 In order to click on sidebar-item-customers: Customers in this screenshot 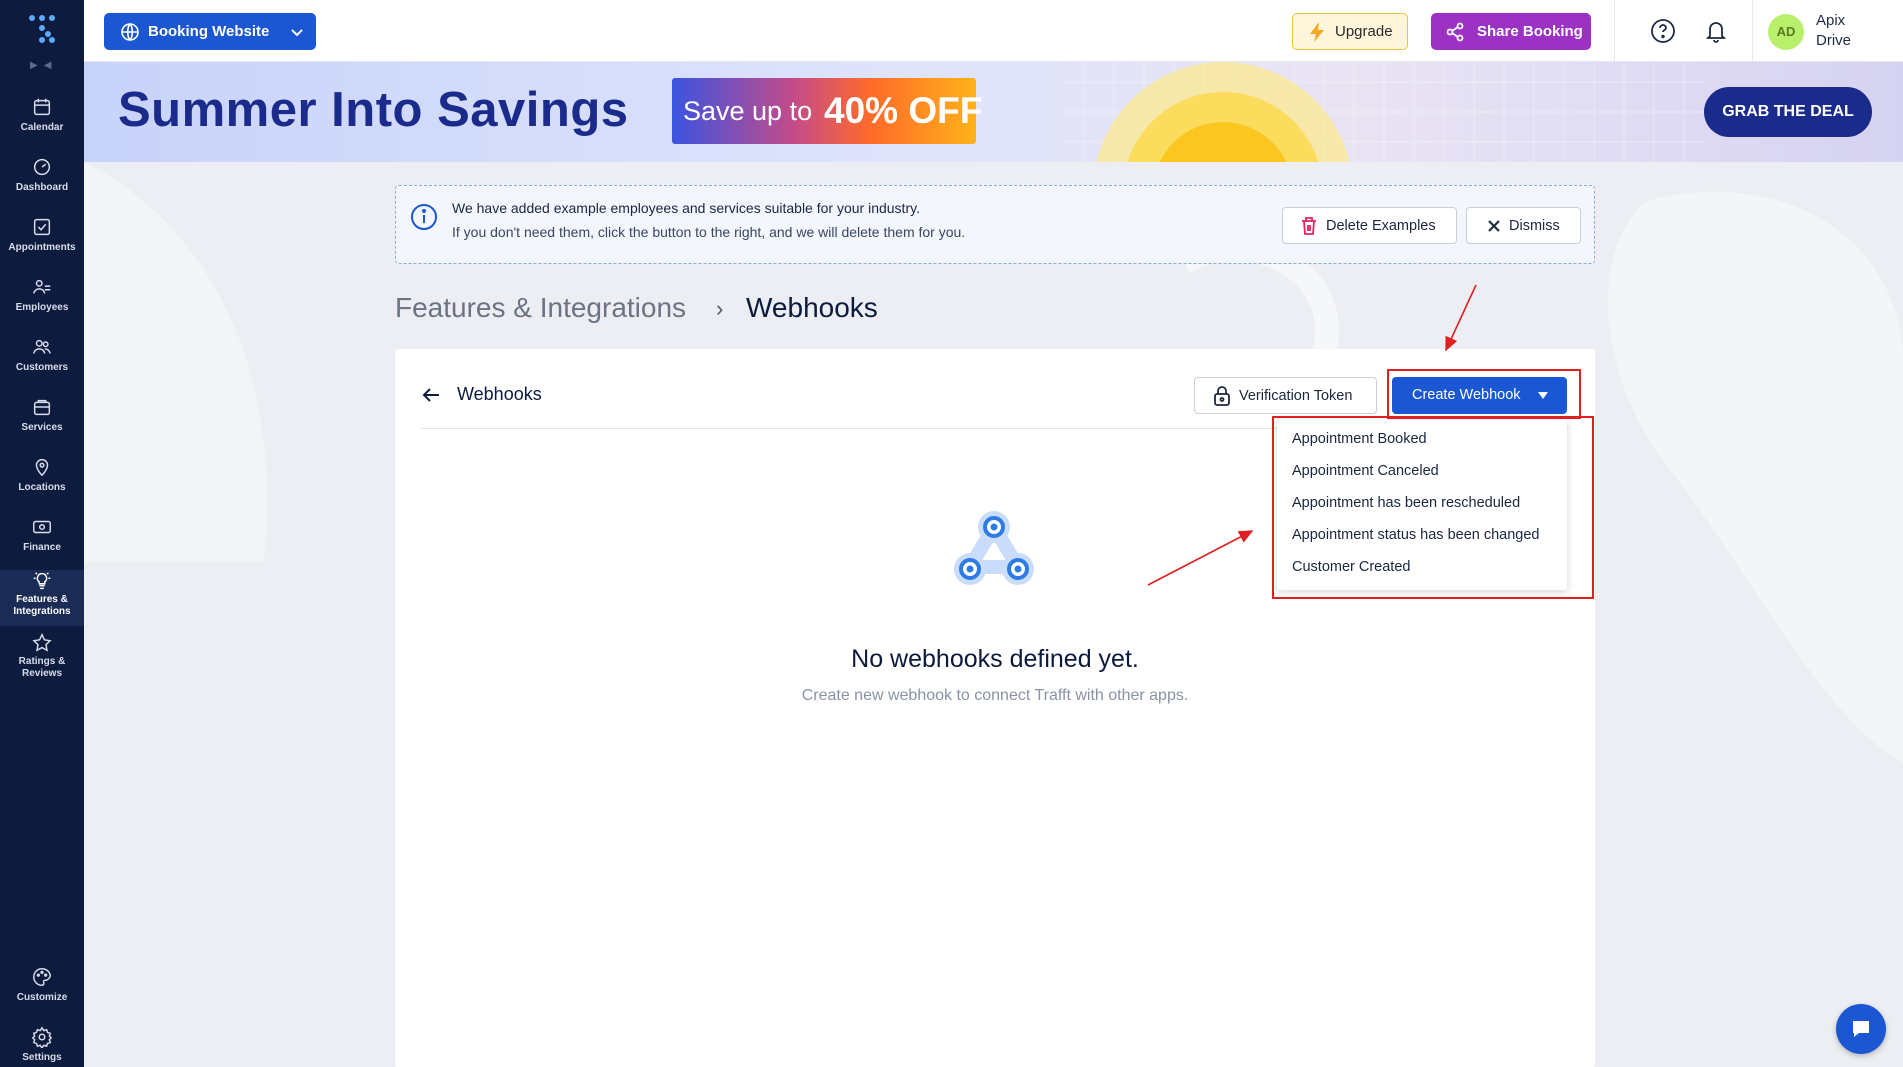, I will do `click(42, 365)`.